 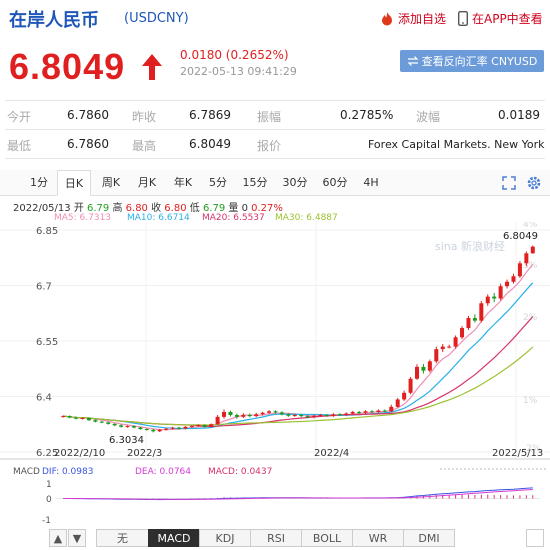 I want to click on high-label: 高, so click(x=117, y=208).